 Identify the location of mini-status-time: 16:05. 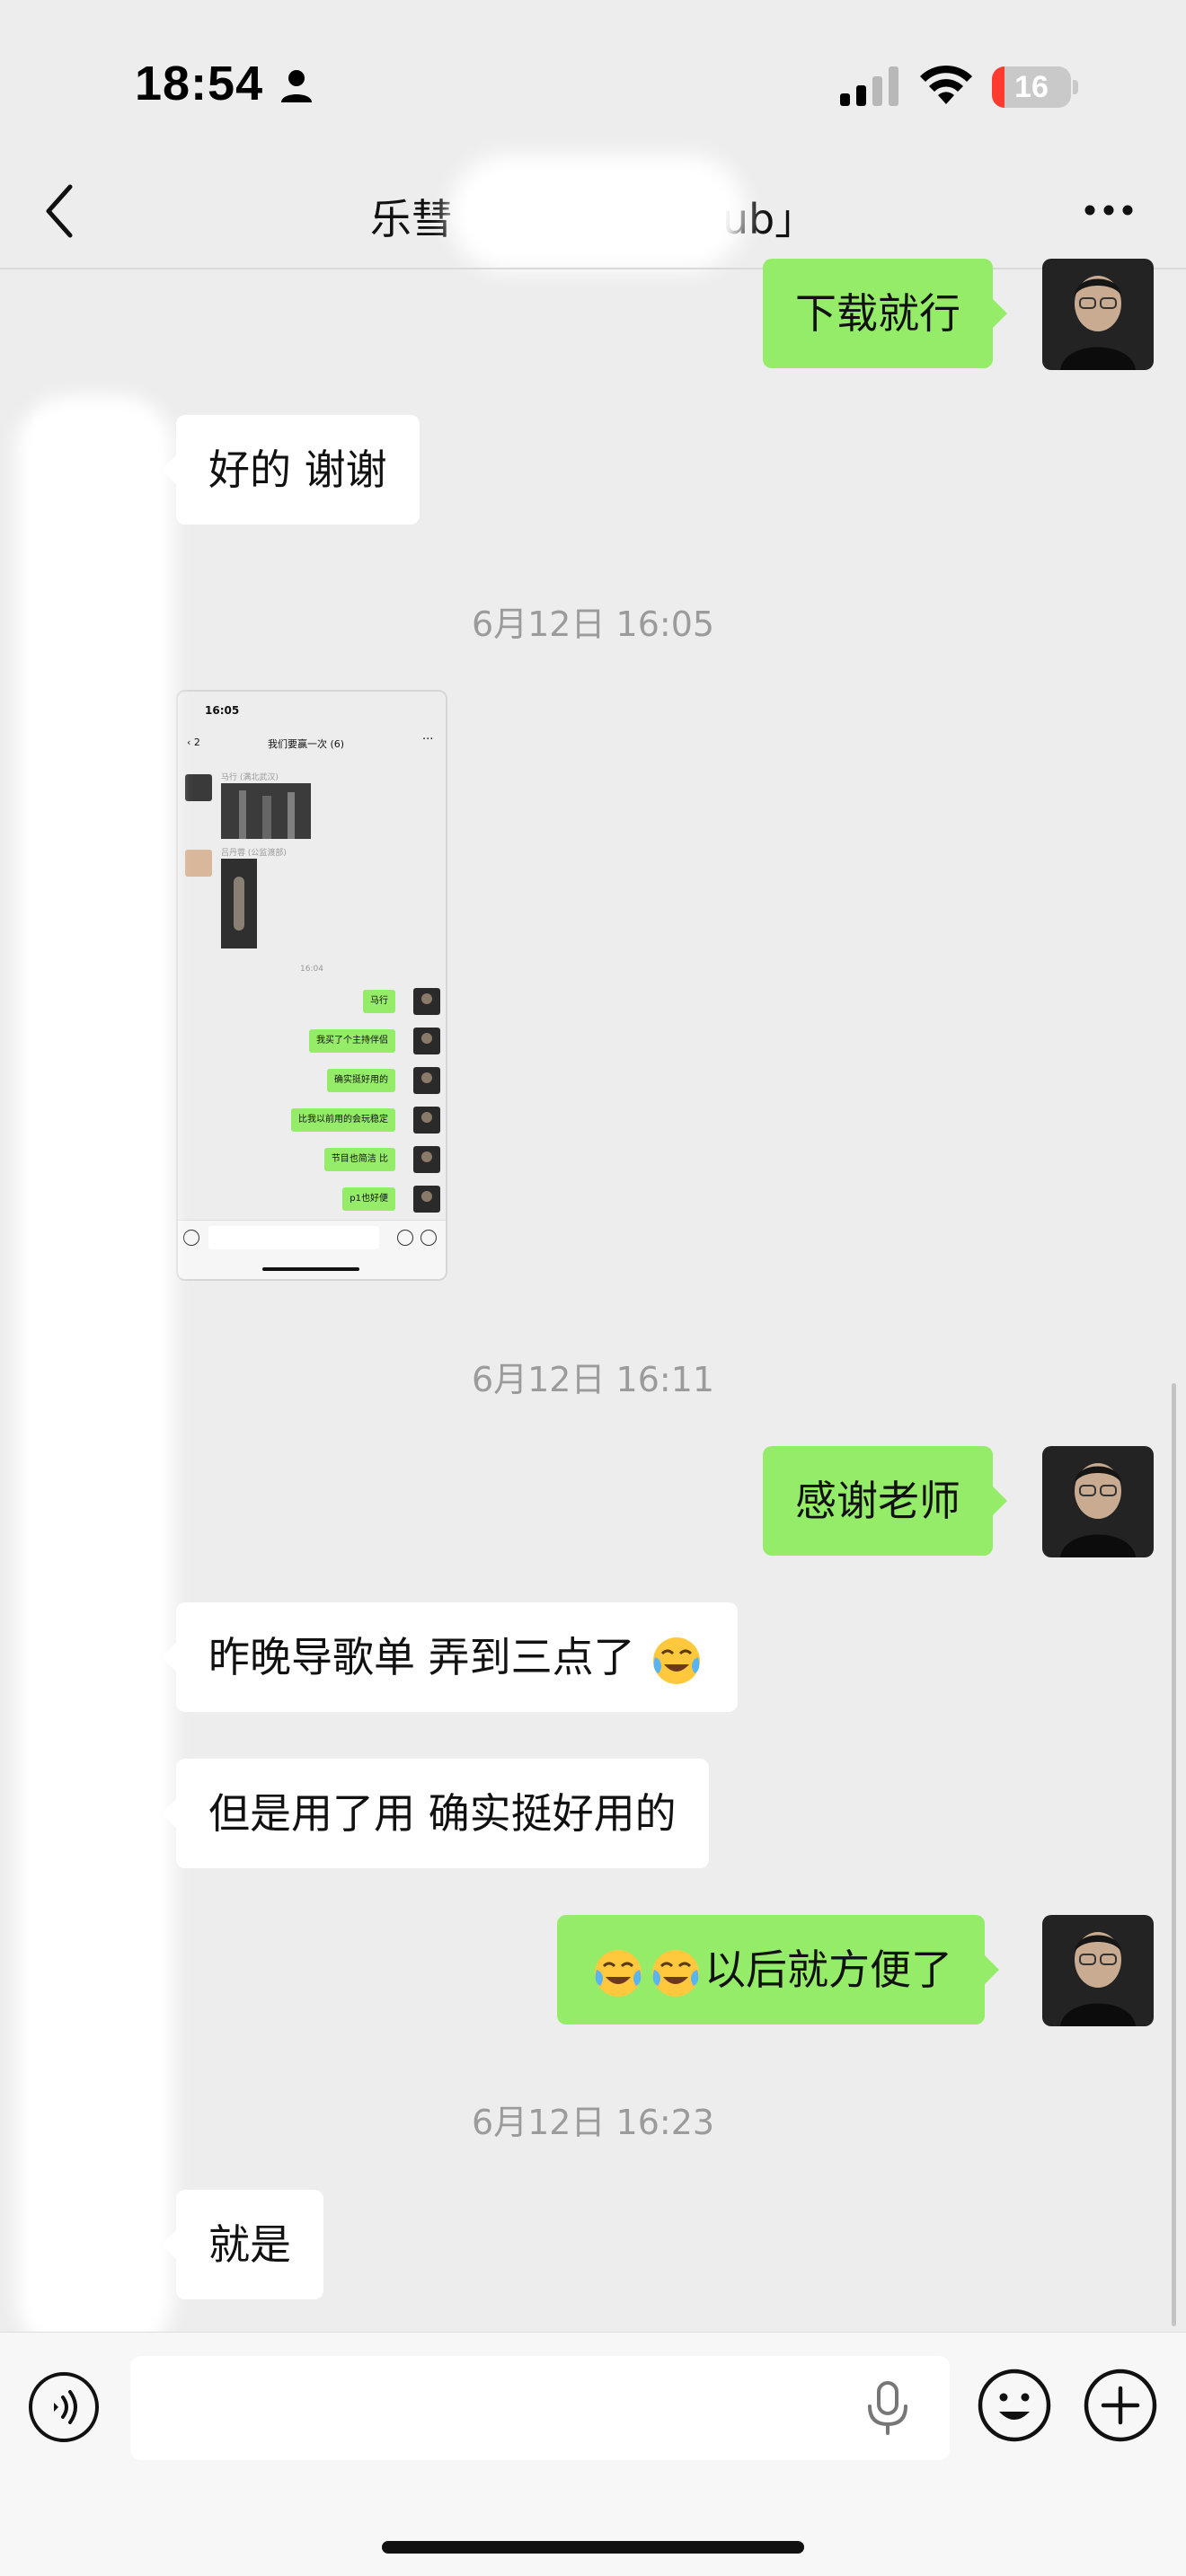
(222, 710).